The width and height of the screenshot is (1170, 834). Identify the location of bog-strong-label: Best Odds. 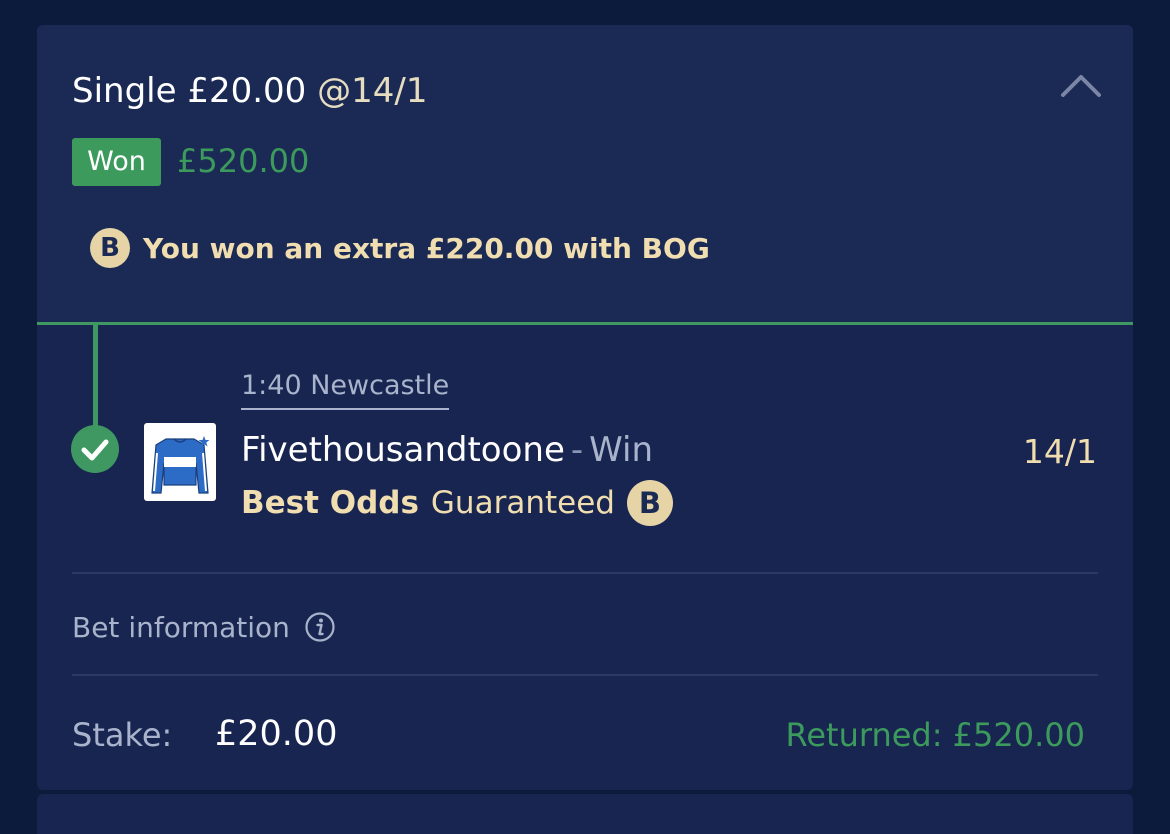
(330, 503).